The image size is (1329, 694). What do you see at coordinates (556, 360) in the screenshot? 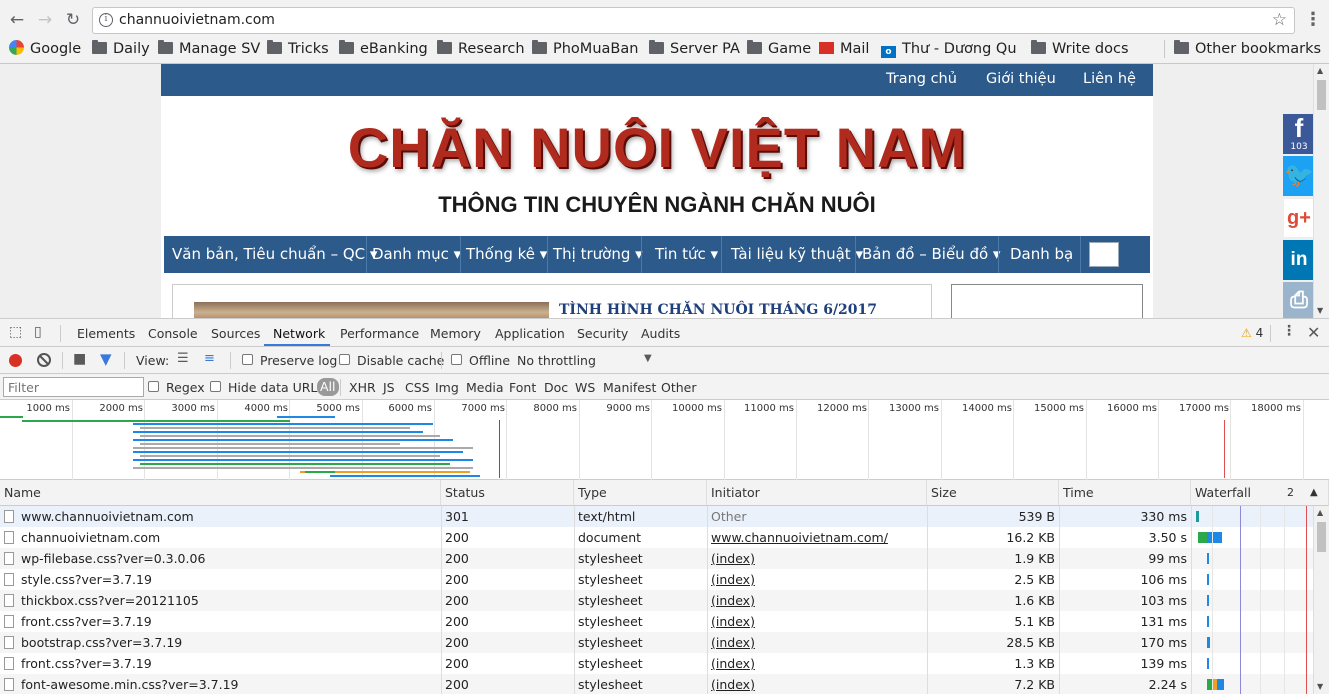
I see `throttling-select: No throttling` at bounding box center [556, 360].